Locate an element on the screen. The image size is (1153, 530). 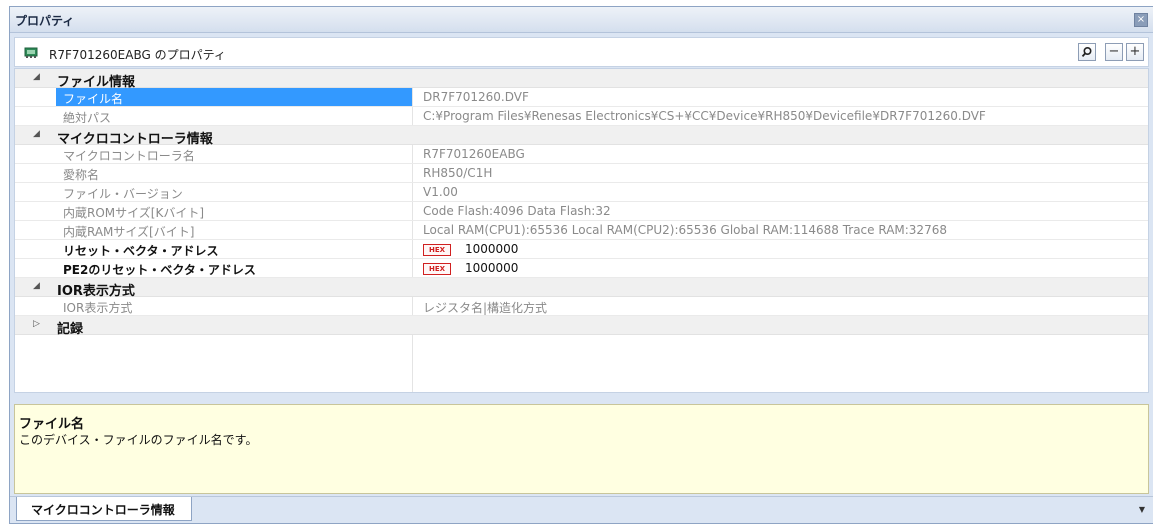
description-title: ファイル名 is located at coordinates (52, 424).